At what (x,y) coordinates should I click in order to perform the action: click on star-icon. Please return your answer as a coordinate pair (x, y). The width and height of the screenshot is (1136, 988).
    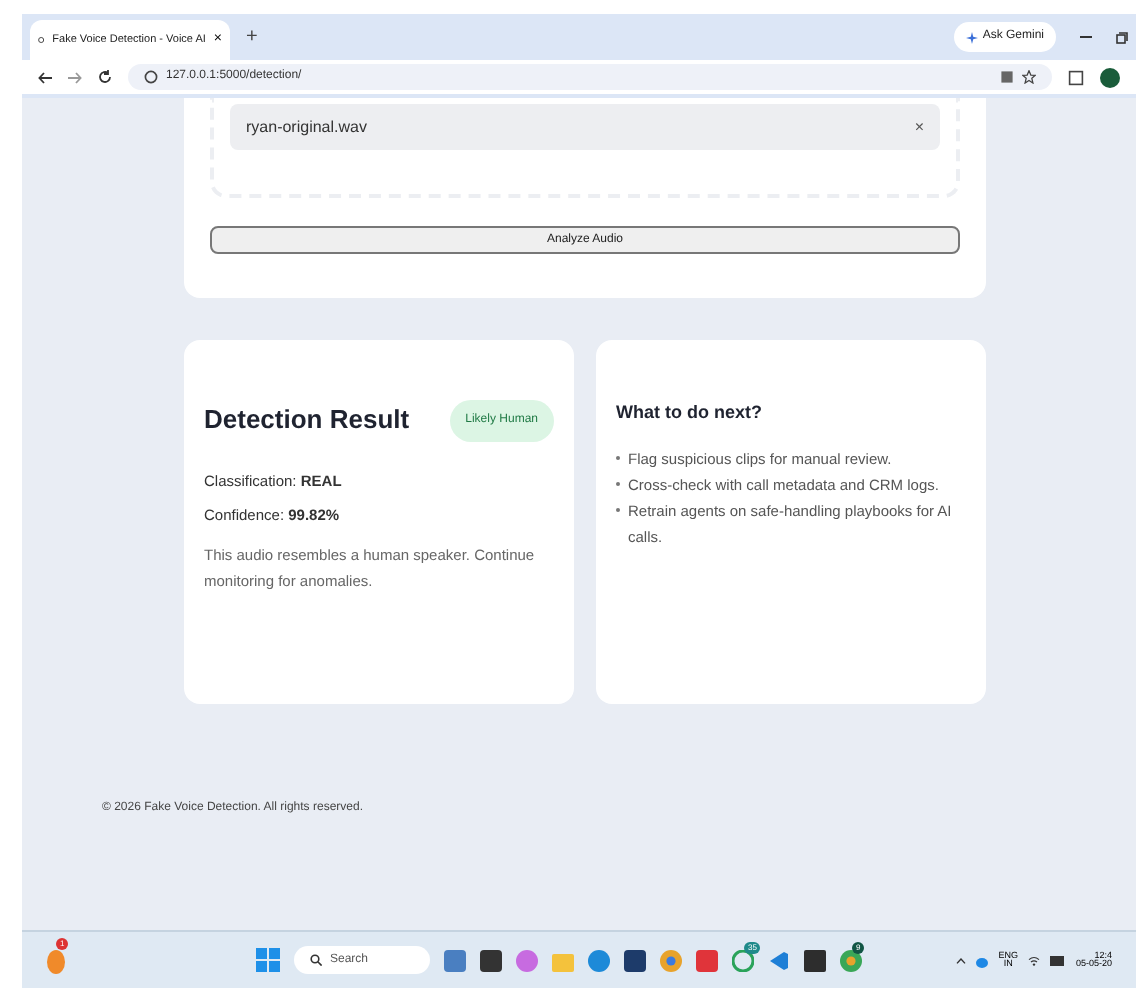
    Looking at the image, I should click on (1029, 77).